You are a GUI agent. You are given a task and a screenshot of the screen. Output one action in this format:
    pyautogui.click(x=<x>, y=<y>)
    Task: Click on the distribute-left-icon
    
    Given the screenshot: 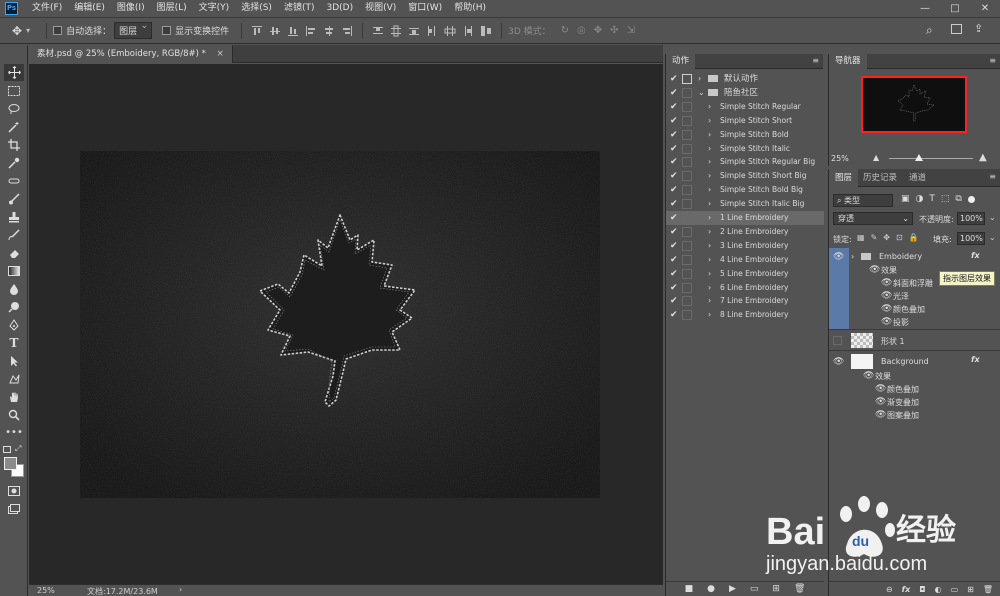 What is the action you would take?
    pyautogui.click(x=432, y=31)
    